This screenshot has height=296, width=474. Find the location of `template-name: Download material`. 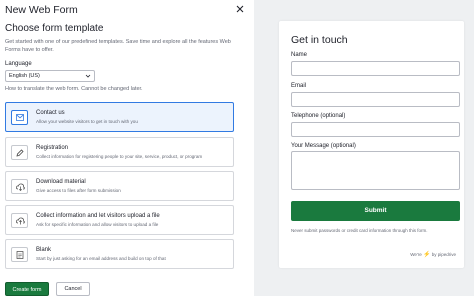

template-name: Download material is located at coordinates (61, 182).